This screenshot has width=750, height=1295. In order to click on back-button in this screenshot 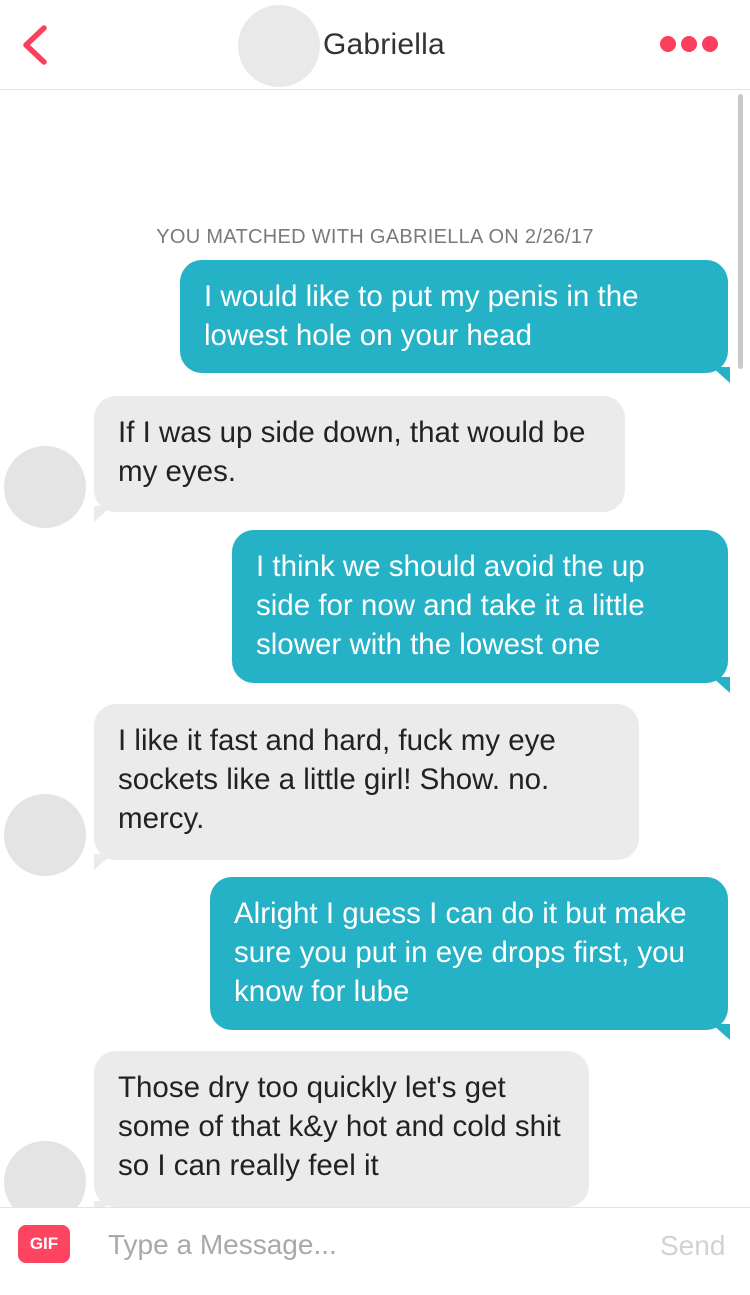, I will do `click(34, 45)`.